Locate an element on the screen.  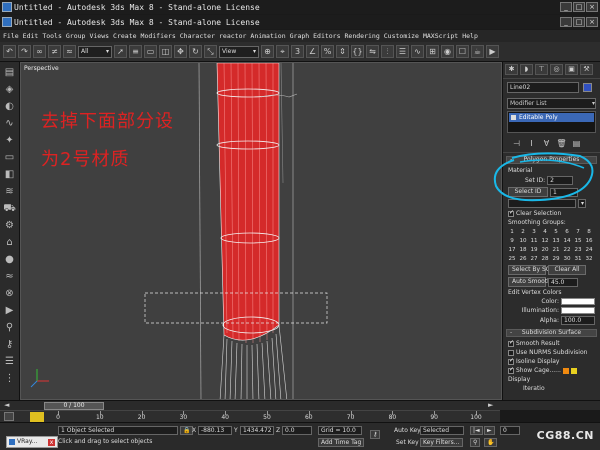
auto-smooth-button: Auto Smooth is located at coordinates (529, 282).